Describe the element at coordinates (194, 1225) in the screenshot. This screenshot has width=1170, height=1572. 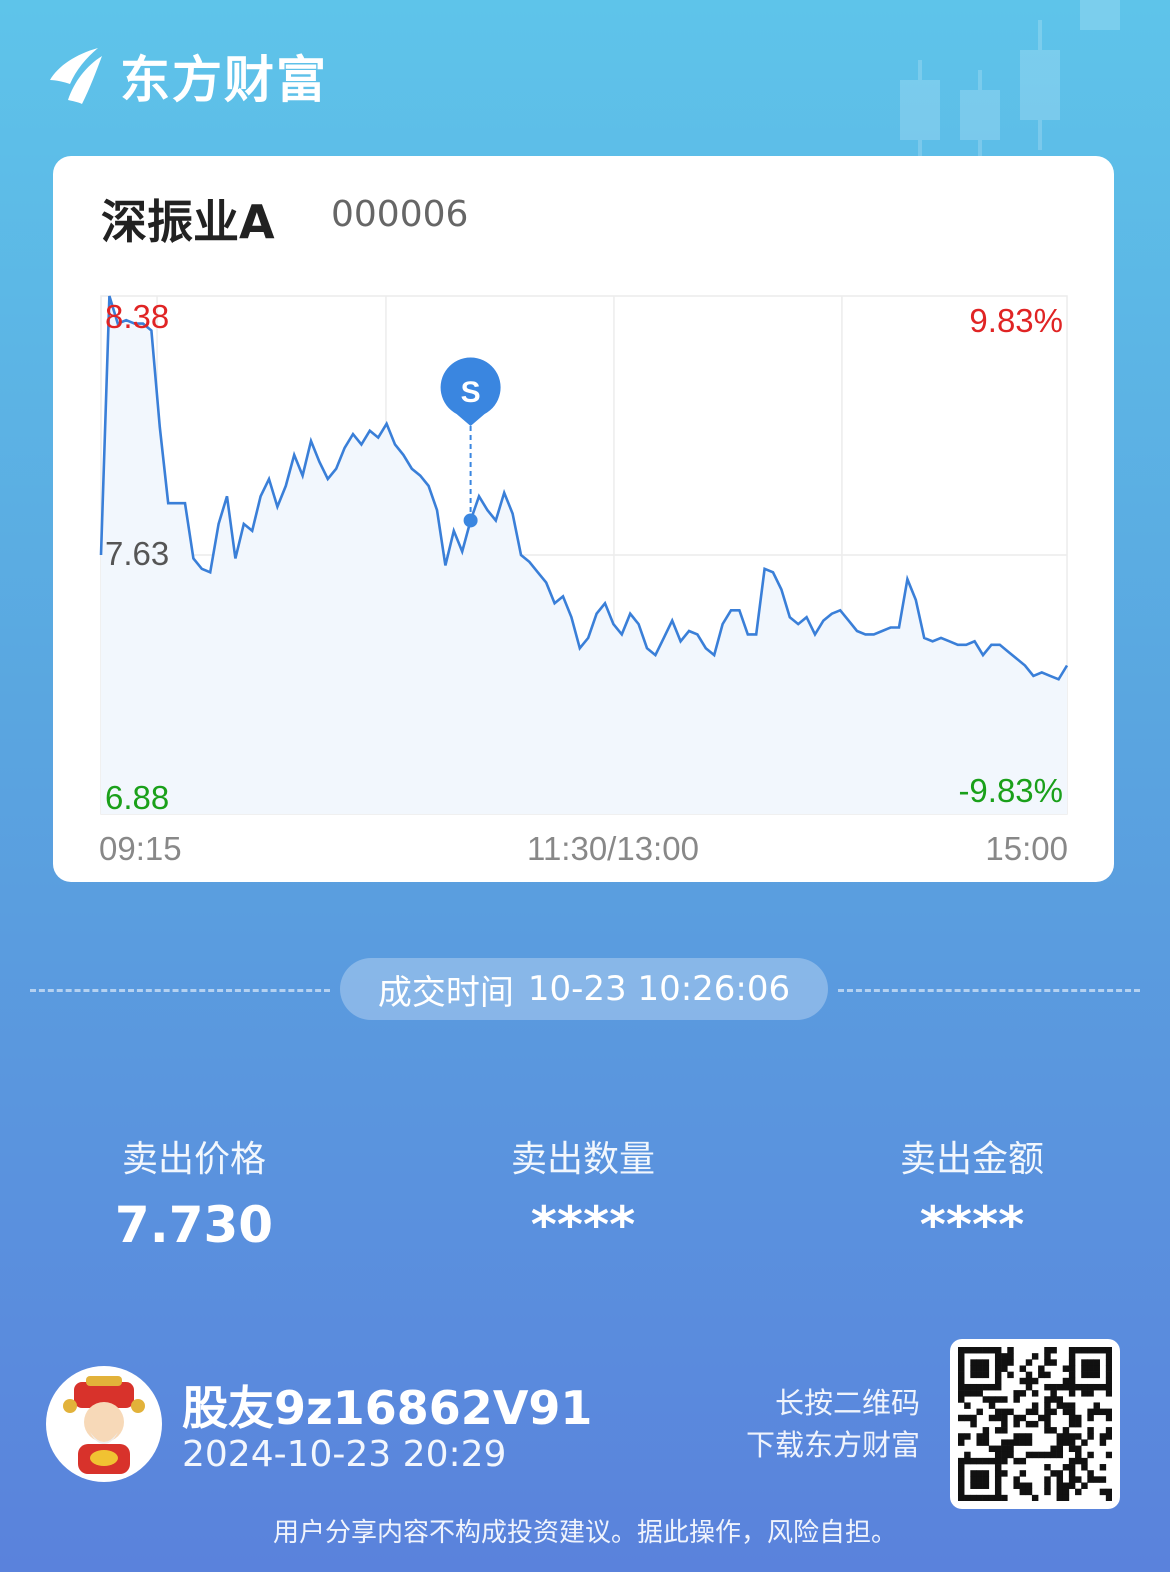
I see `stat-value: 7.730` at that location.